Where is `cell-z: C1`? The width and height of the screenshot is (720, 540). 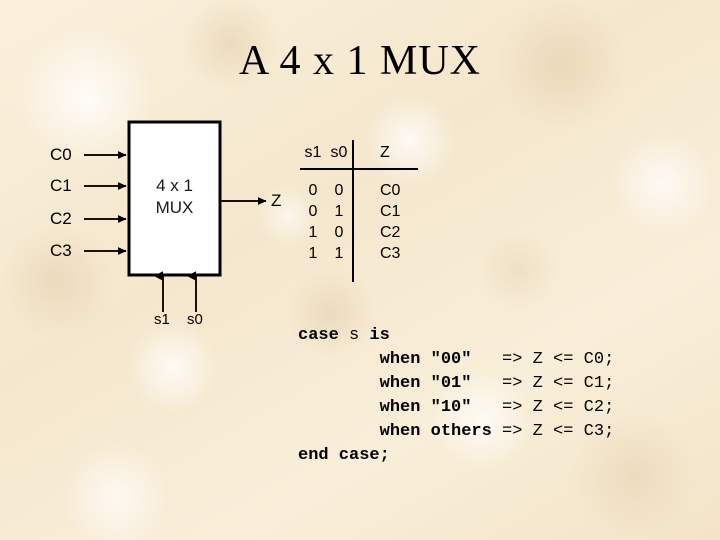
cell-z: C1 is located at coordinates (390, 211).